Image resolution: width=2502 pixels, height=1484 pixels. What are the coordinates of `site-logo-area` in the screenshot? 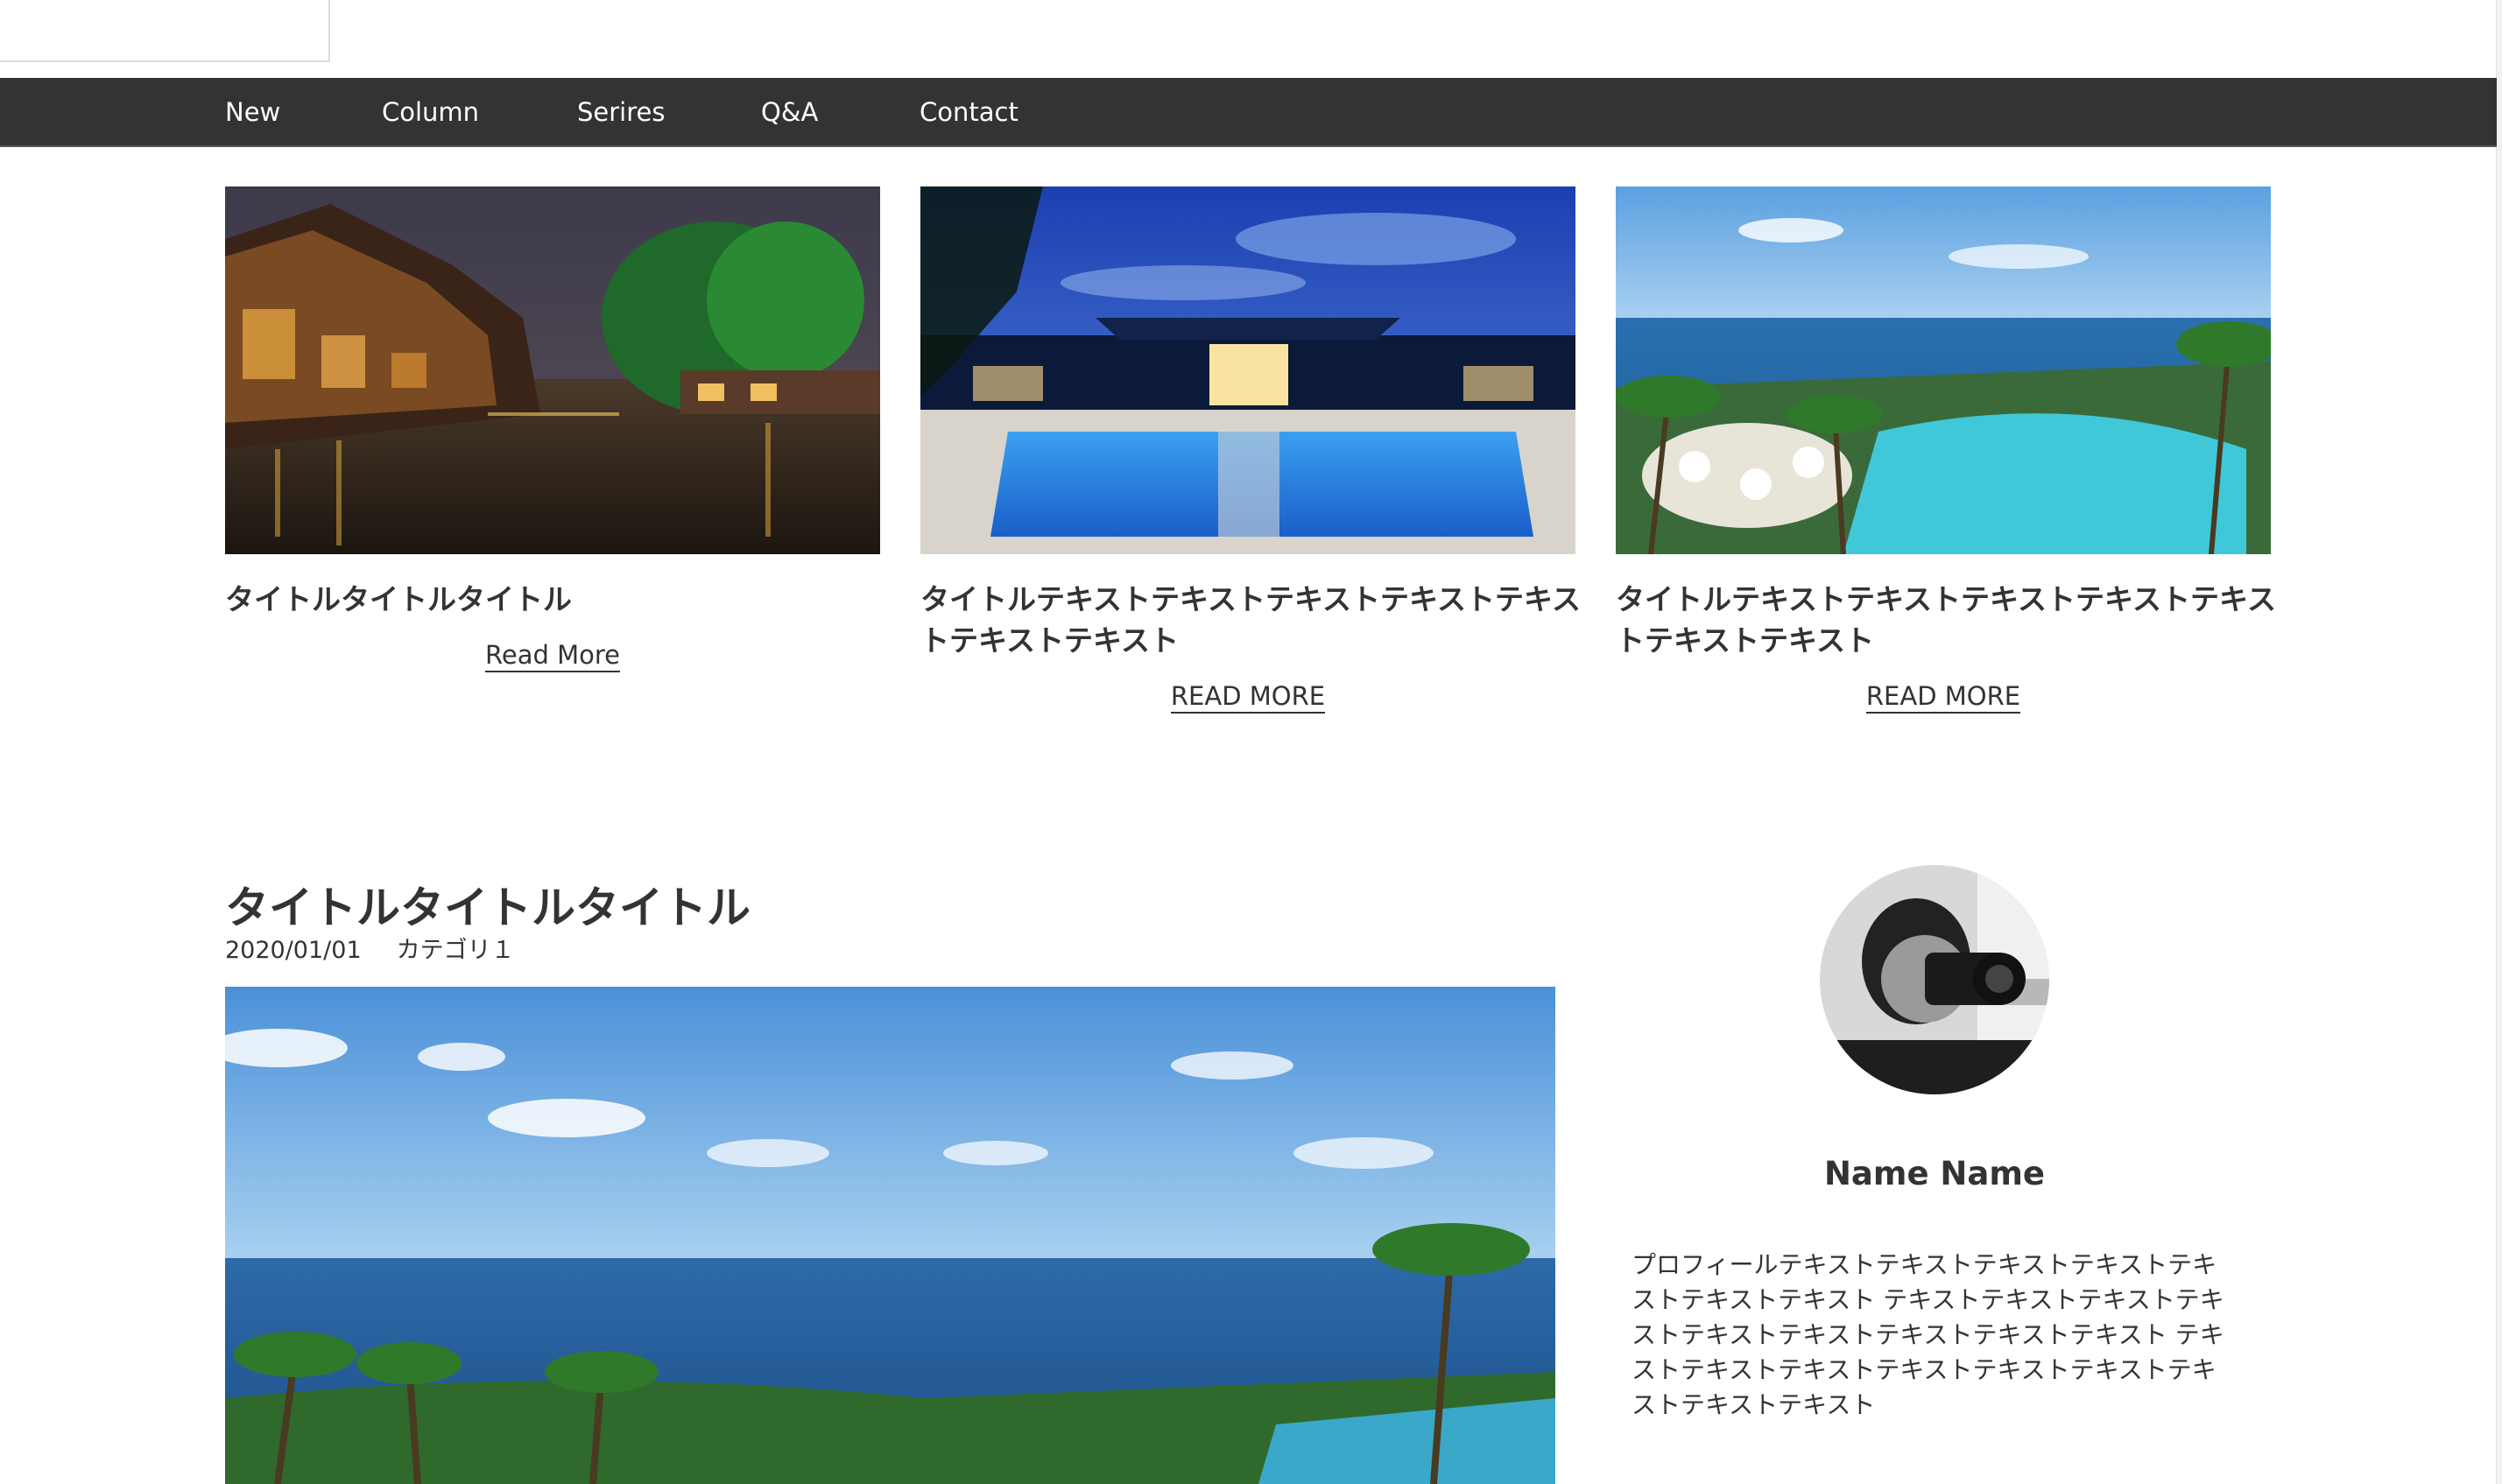 It's located at (165, 31).